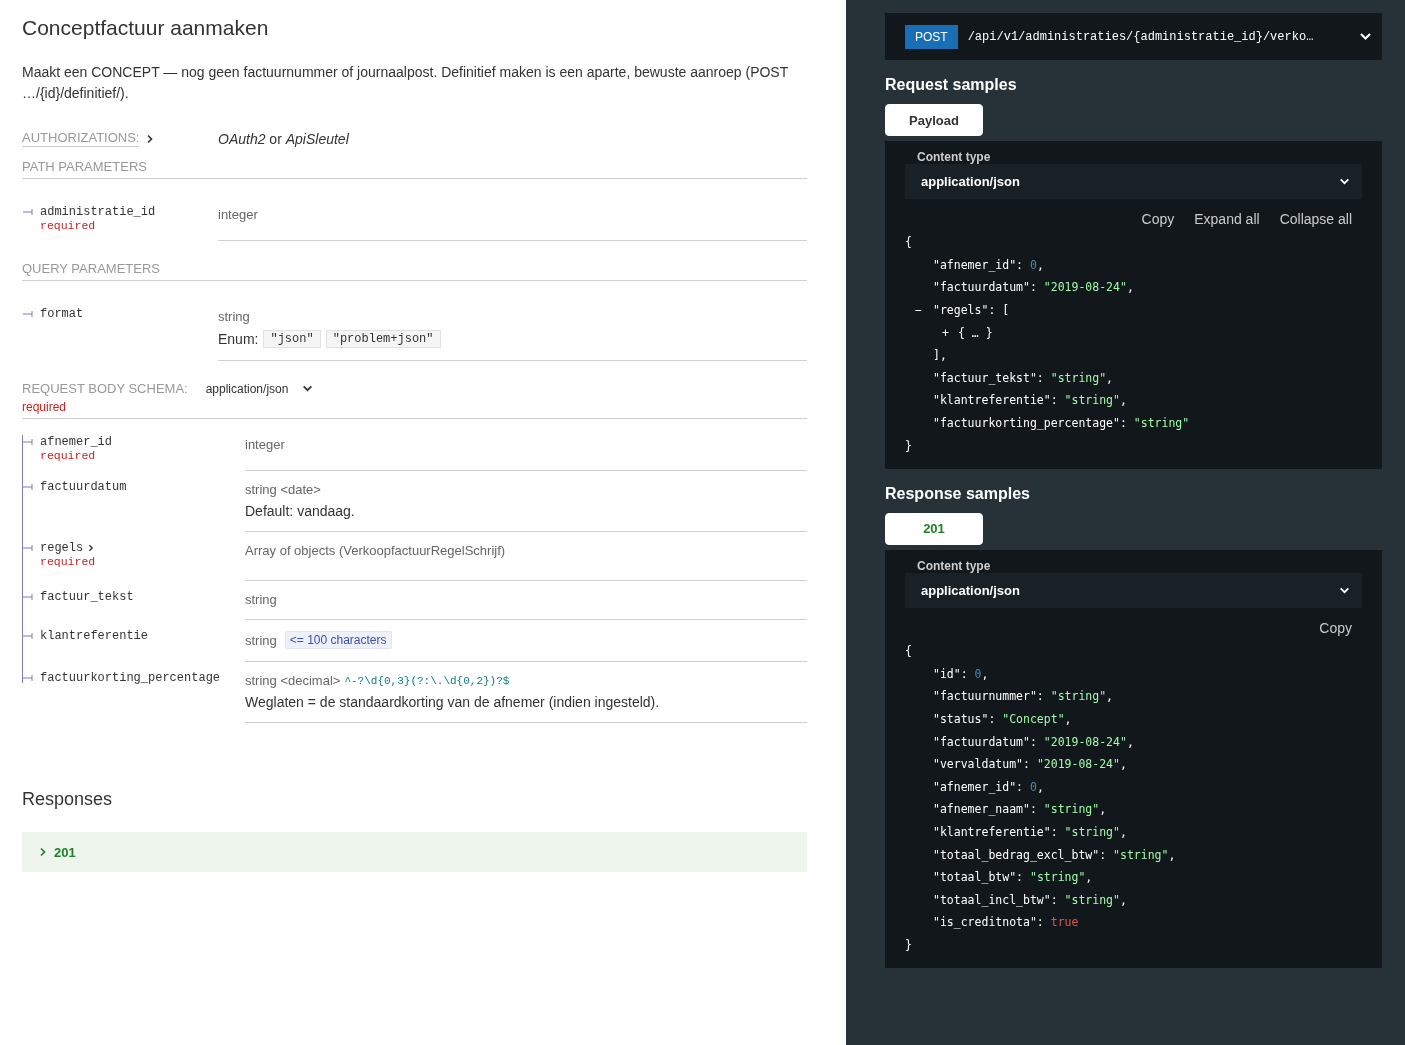  I want to click on code-line: "totaal_bedrag_excl_btw": "string",, so click(1054, 854).